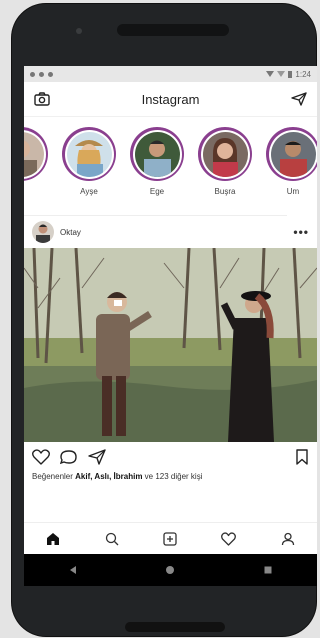 Image resolution: width=320 pixels, height=638 pixels. I want to click on post-actions-left, so click(69, 457).